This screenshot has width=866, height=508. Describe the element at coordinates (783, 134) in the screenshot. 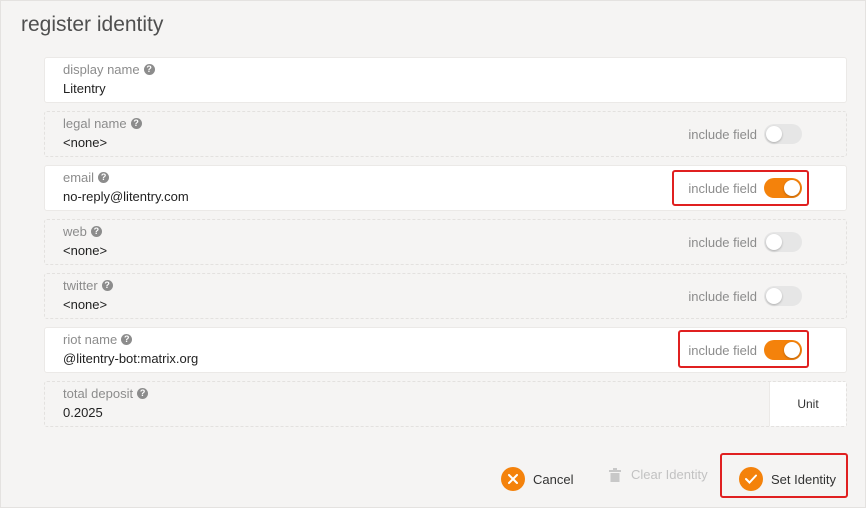

I see `legal-name-include-toggle` at that location.